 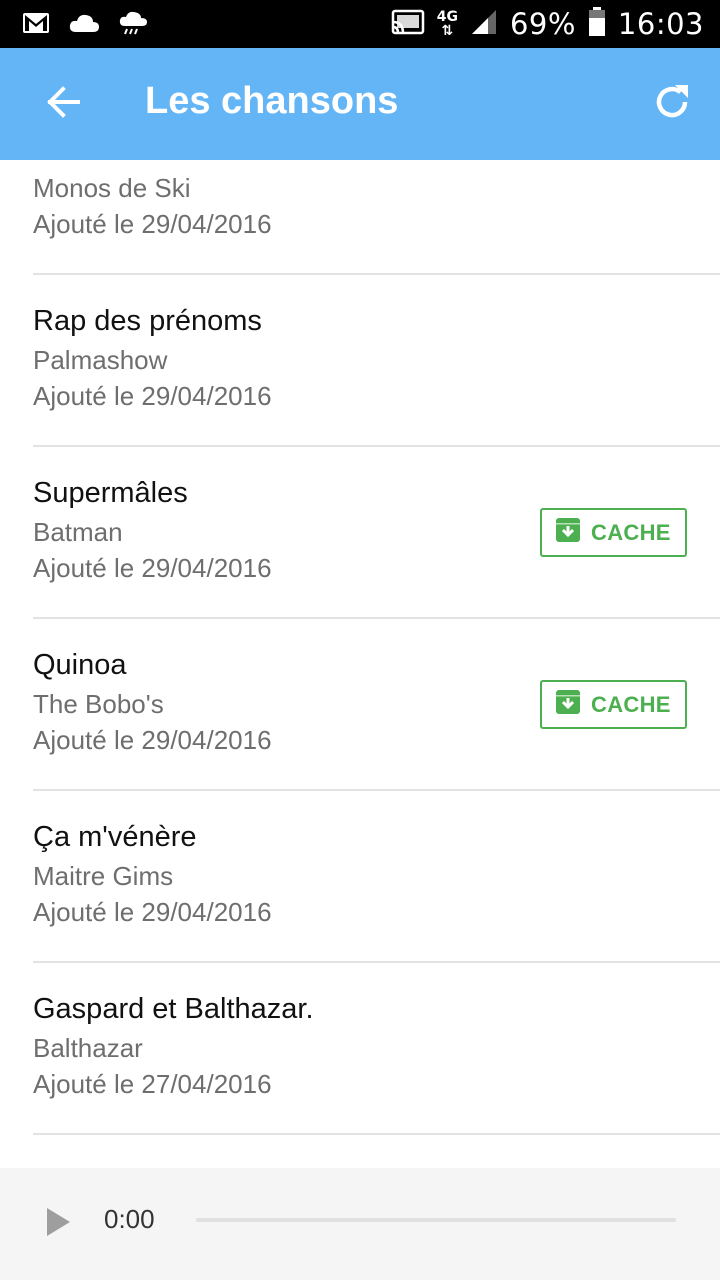 I want to click on signal-icon, so click(x=484, y=24).